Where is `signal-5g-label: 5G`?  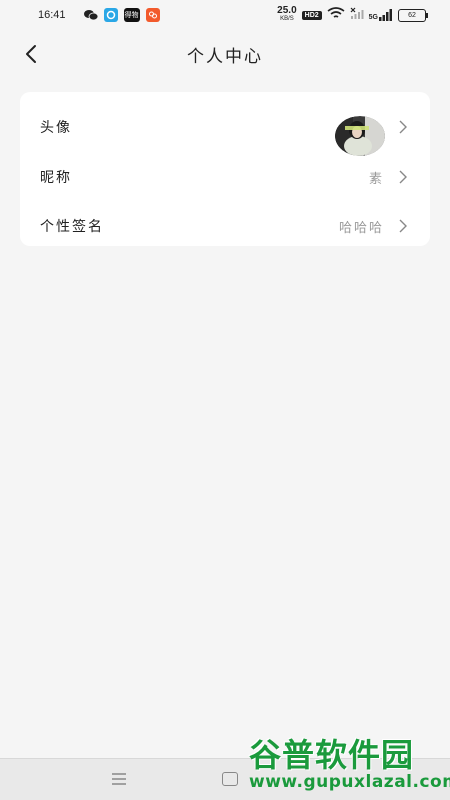 signal-5g-label: 5G is located at coordinates (373, 17).